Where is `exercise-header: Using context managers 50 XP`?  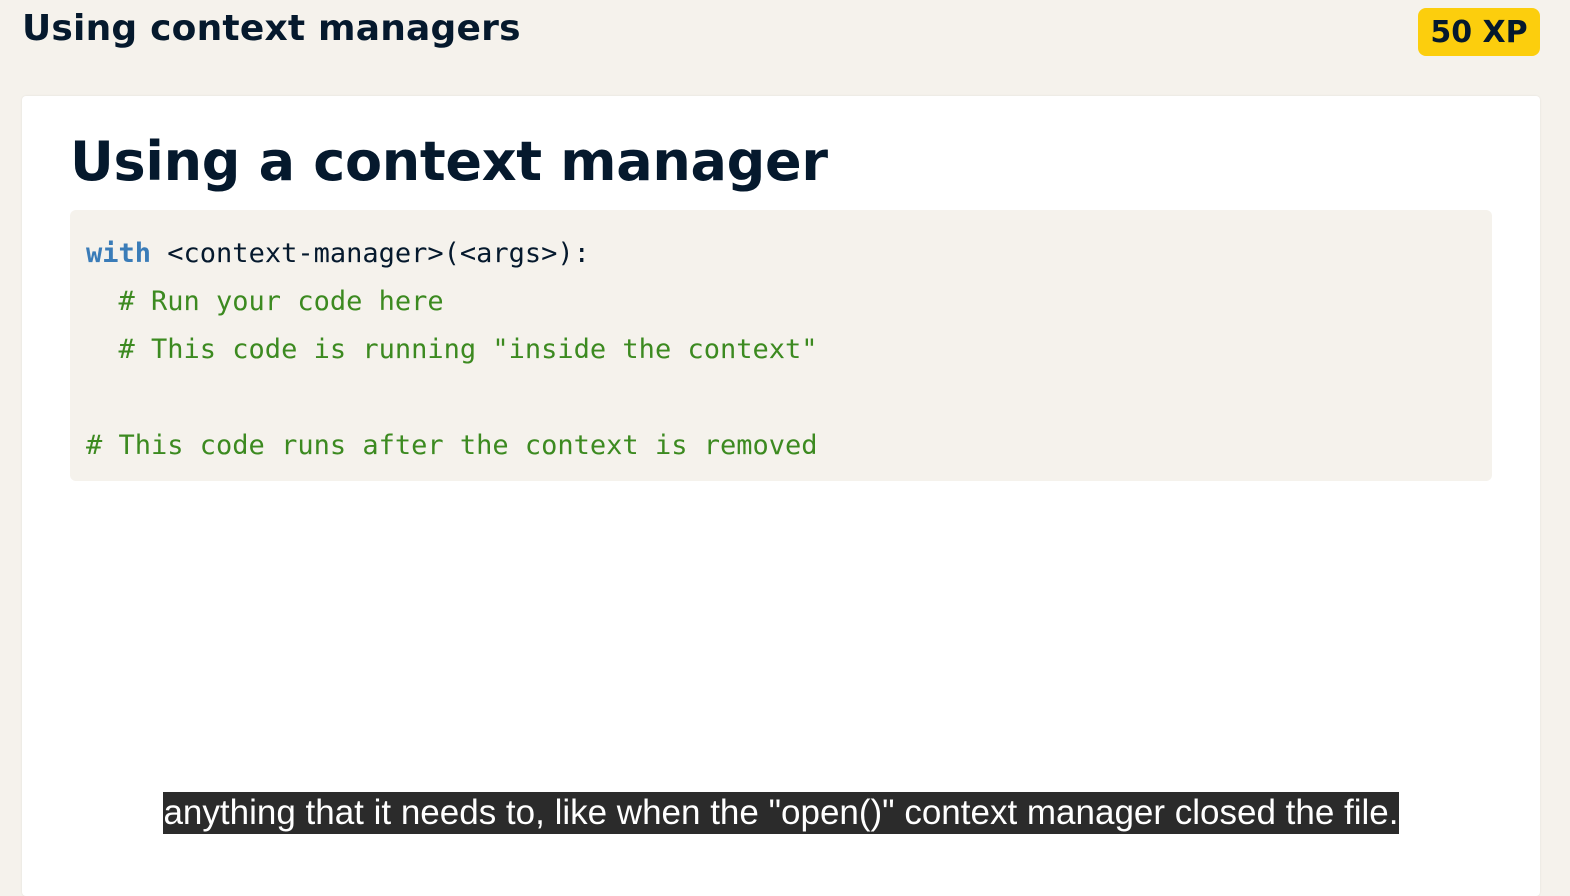
exercise-header: Using context managers 50 XP is located at coordinates (785, 40).